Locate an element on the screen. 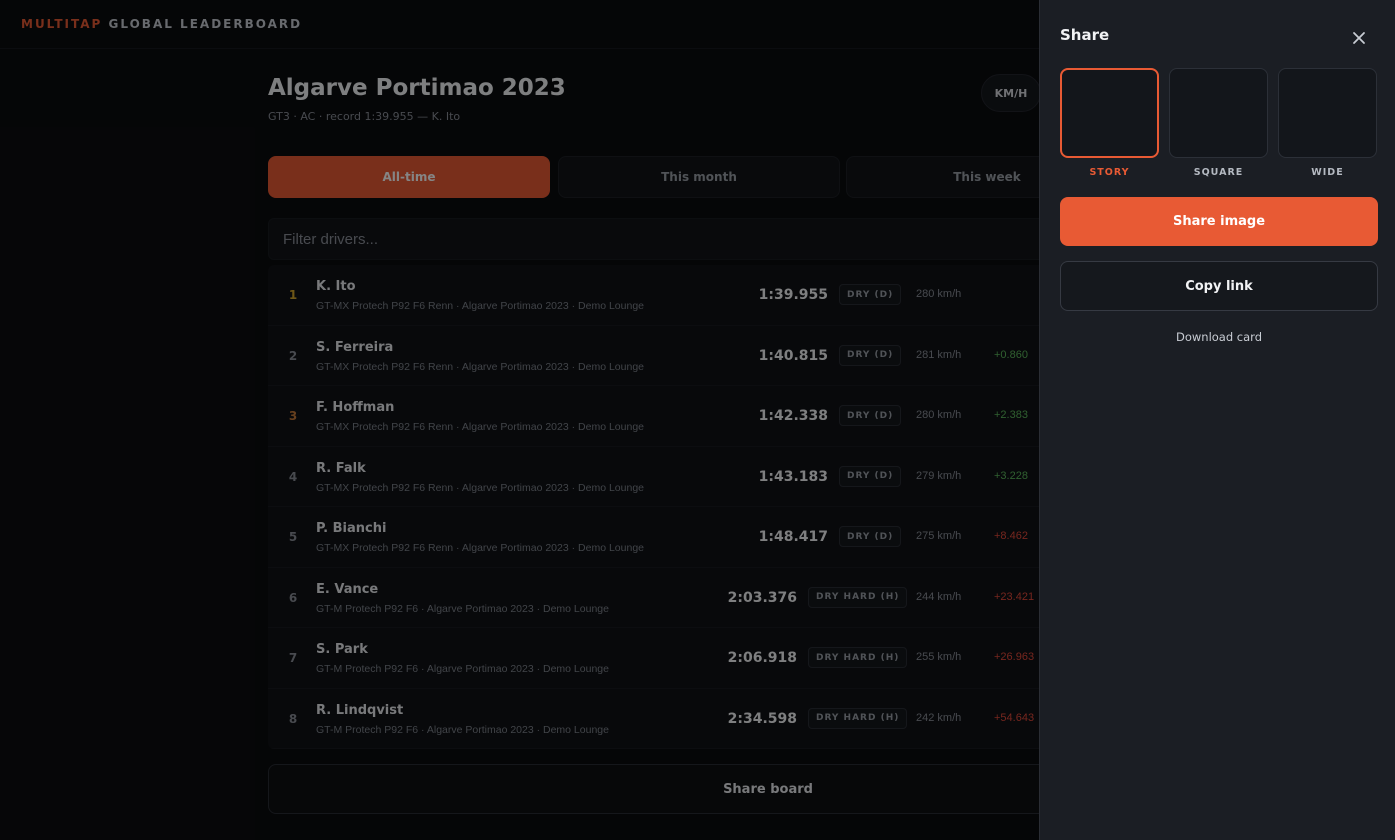  format-wide-preview is located at coordinates (1327, 113).